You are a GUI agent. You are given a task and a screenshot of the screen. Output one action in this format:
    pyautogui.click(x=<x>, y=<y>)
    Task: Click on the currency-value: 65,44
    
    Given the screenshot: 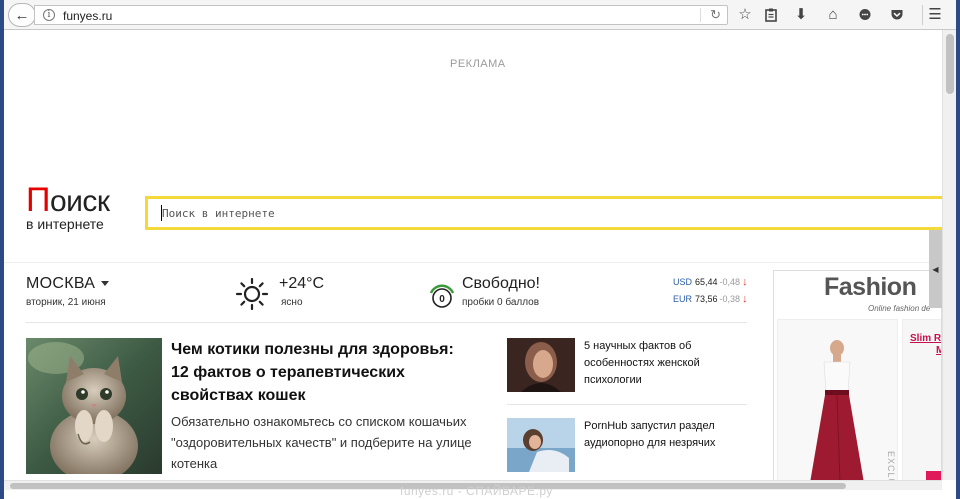 What is the action you would take?
    pyautogui.click(x=706, y=282)
    